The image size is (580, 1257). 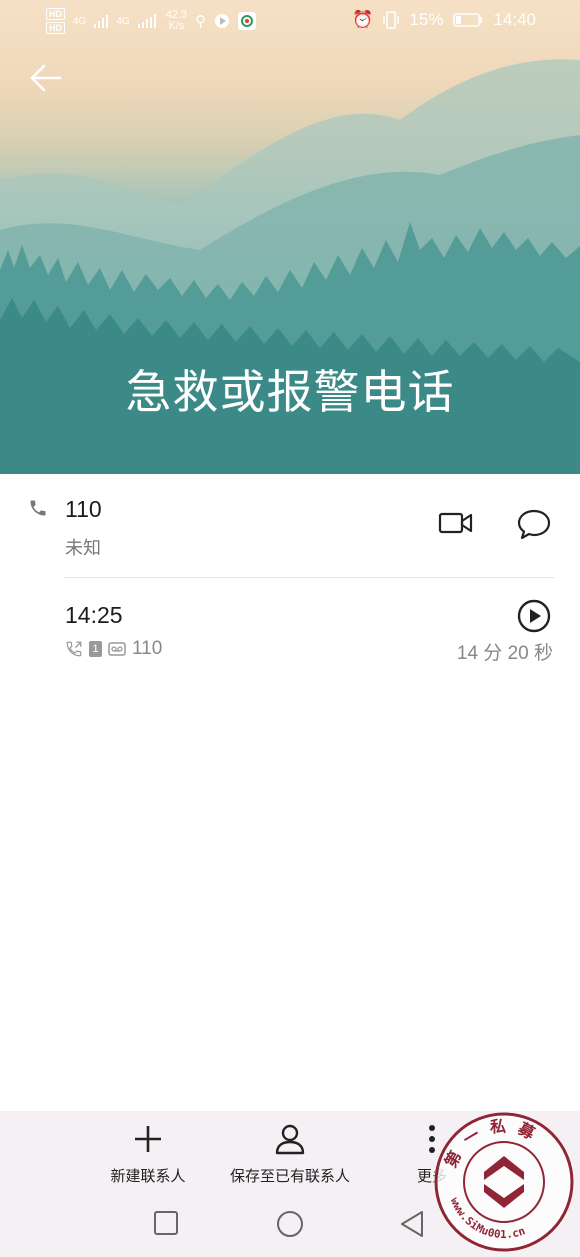 What do you see at coordinates (289, 1176) in the screenshot?
I see `save-existing-label: 保存至已有联系人` at bounding box center [289, 1176].